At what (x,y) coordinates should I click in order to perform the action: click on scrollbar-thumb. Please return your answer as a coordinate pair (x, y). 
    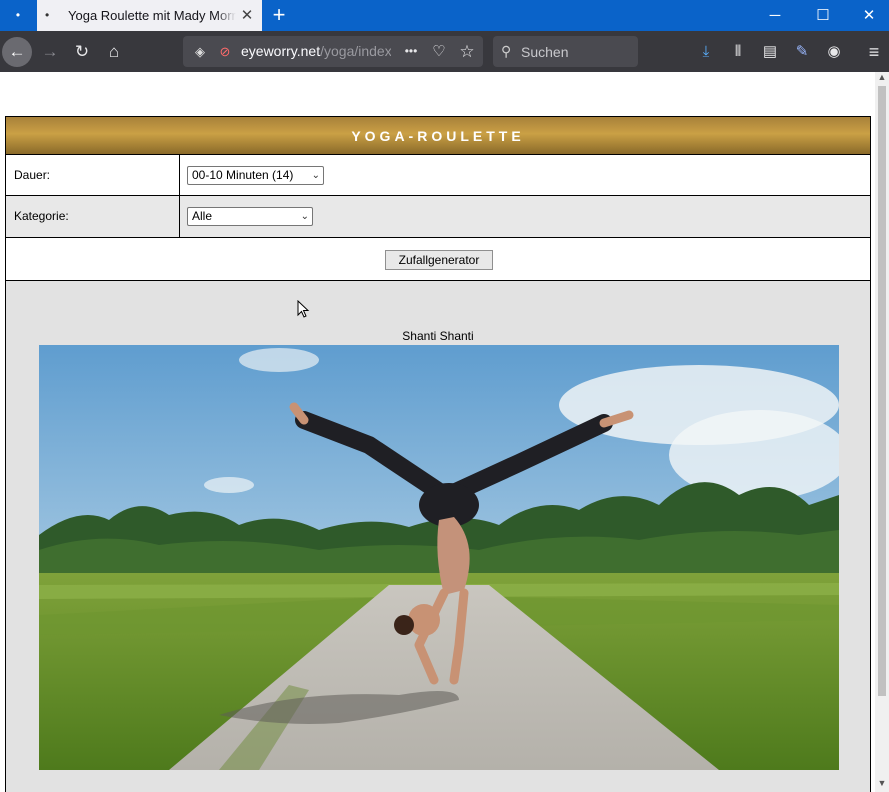
    Looking at the image, I should click on (882, 391).